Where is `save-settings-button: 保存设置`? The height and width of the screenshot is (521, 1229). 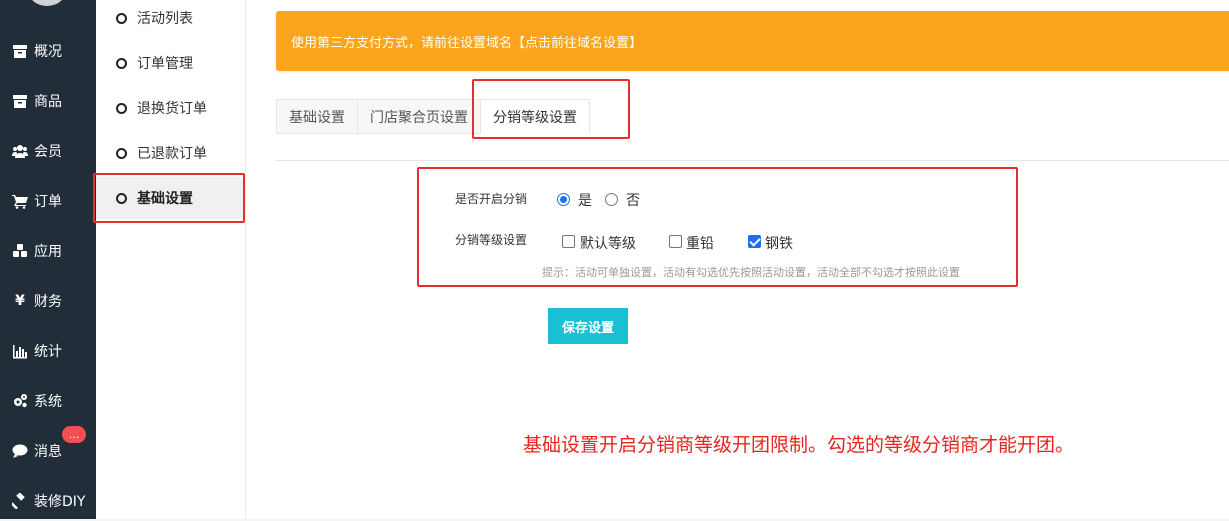
save-settings-button: 保存设置 is located at coordinates (588, 326).